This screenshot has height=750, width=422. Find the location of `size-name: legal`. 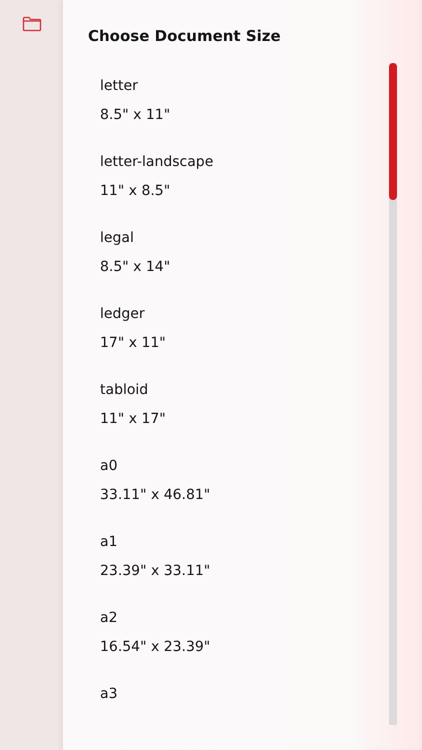

size-name: legal is located at coordinates (117, 238).